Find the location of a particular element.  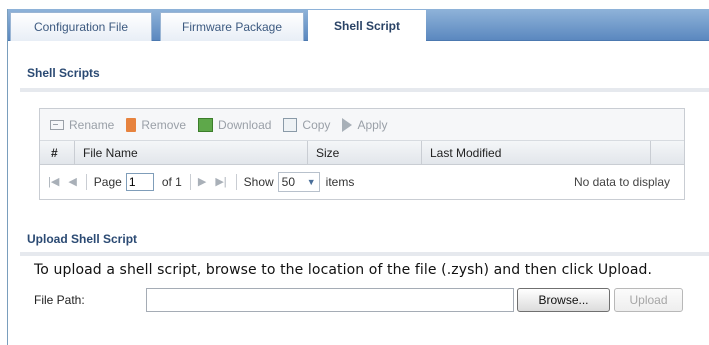

column-header-last-modified: Last Modified is located at coordinates (536, 152).